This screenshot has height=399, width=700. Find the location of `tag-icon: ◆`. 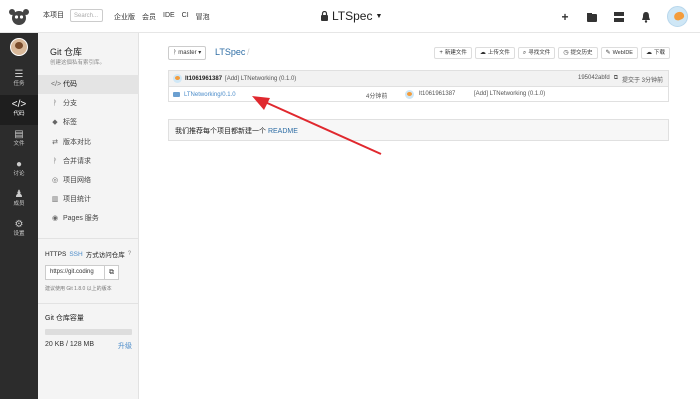

tag-icon: ◆ is located at coordinates (55, 123).